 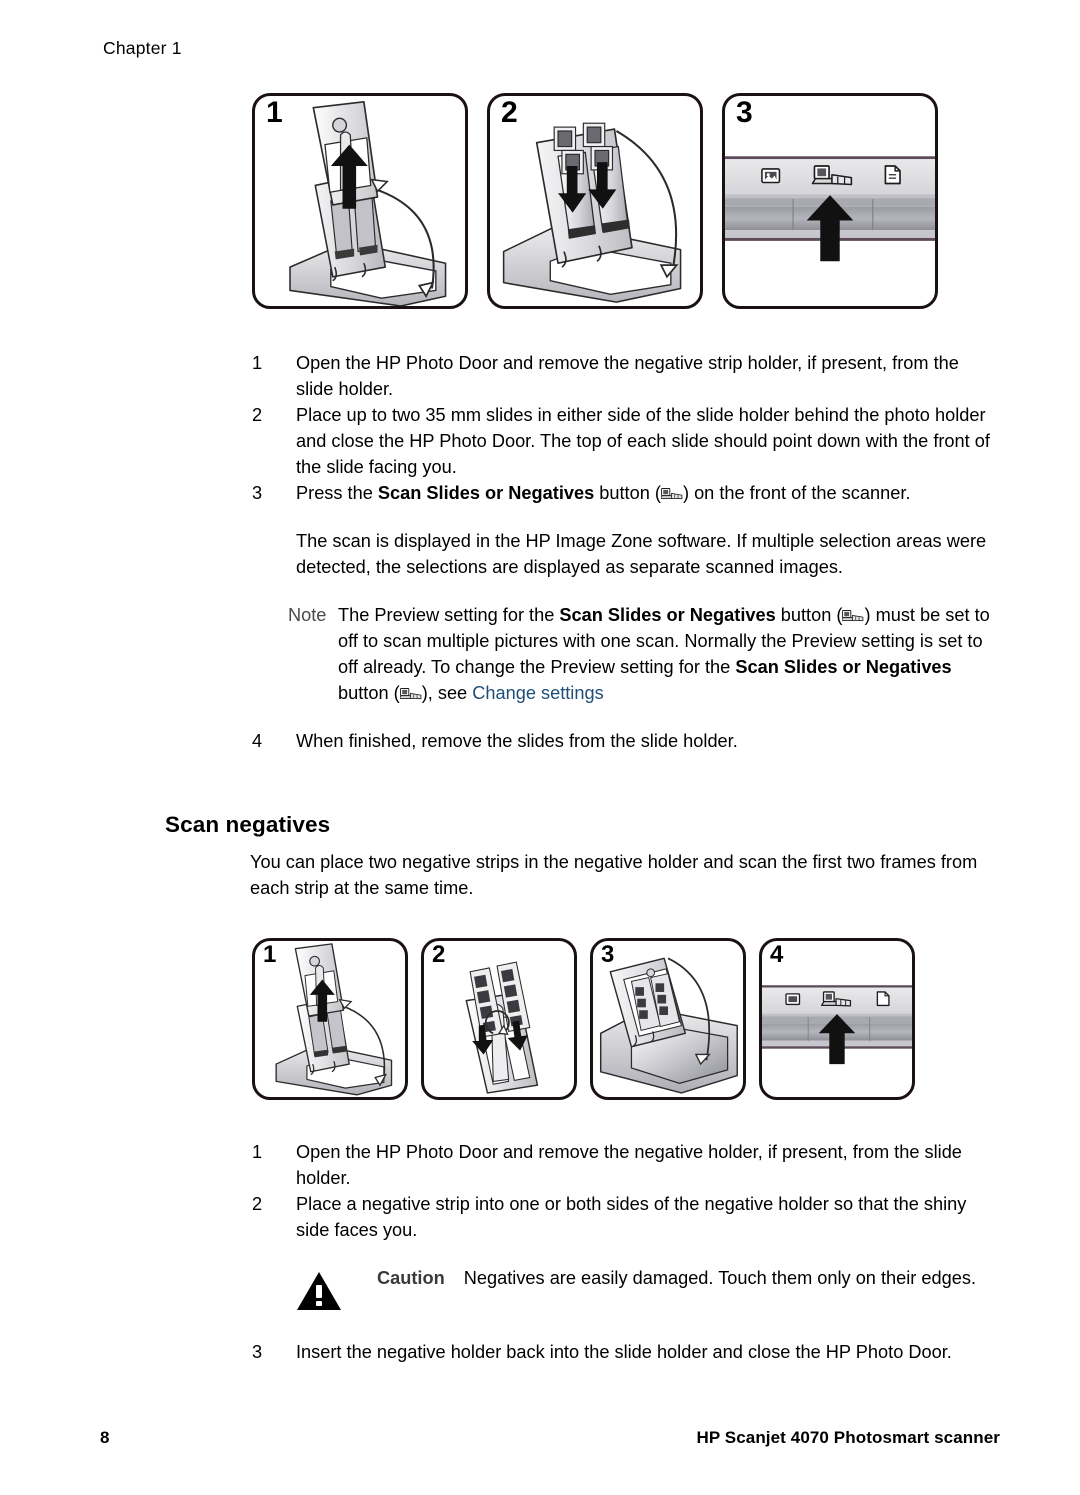 I want to click on negative-strips-inserted-into-holder-icon, so click(x=502, y=1027).